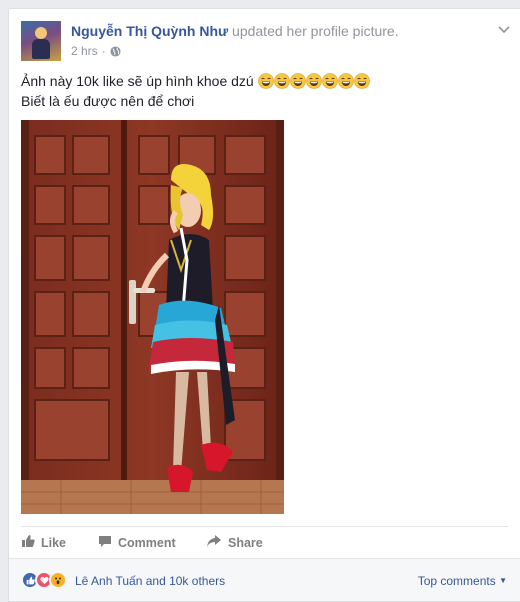 The width and height of the screenshot is (520, 602). I want to click on share-arrow-icon, so click(217, 542).